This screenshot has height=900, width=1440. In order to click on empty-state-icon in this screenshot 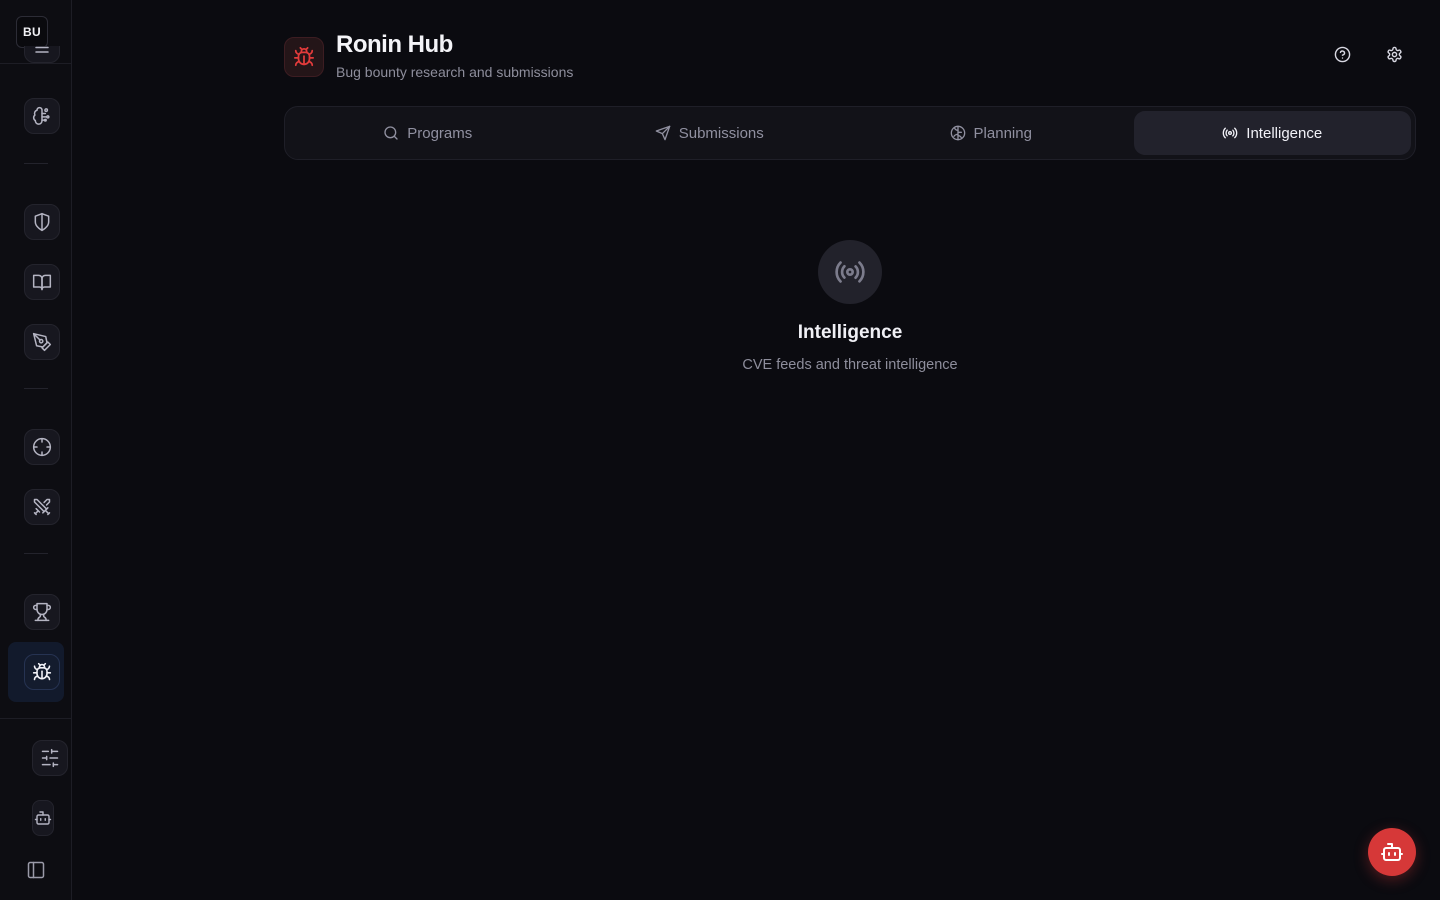, I will do `click(850, 272)`.